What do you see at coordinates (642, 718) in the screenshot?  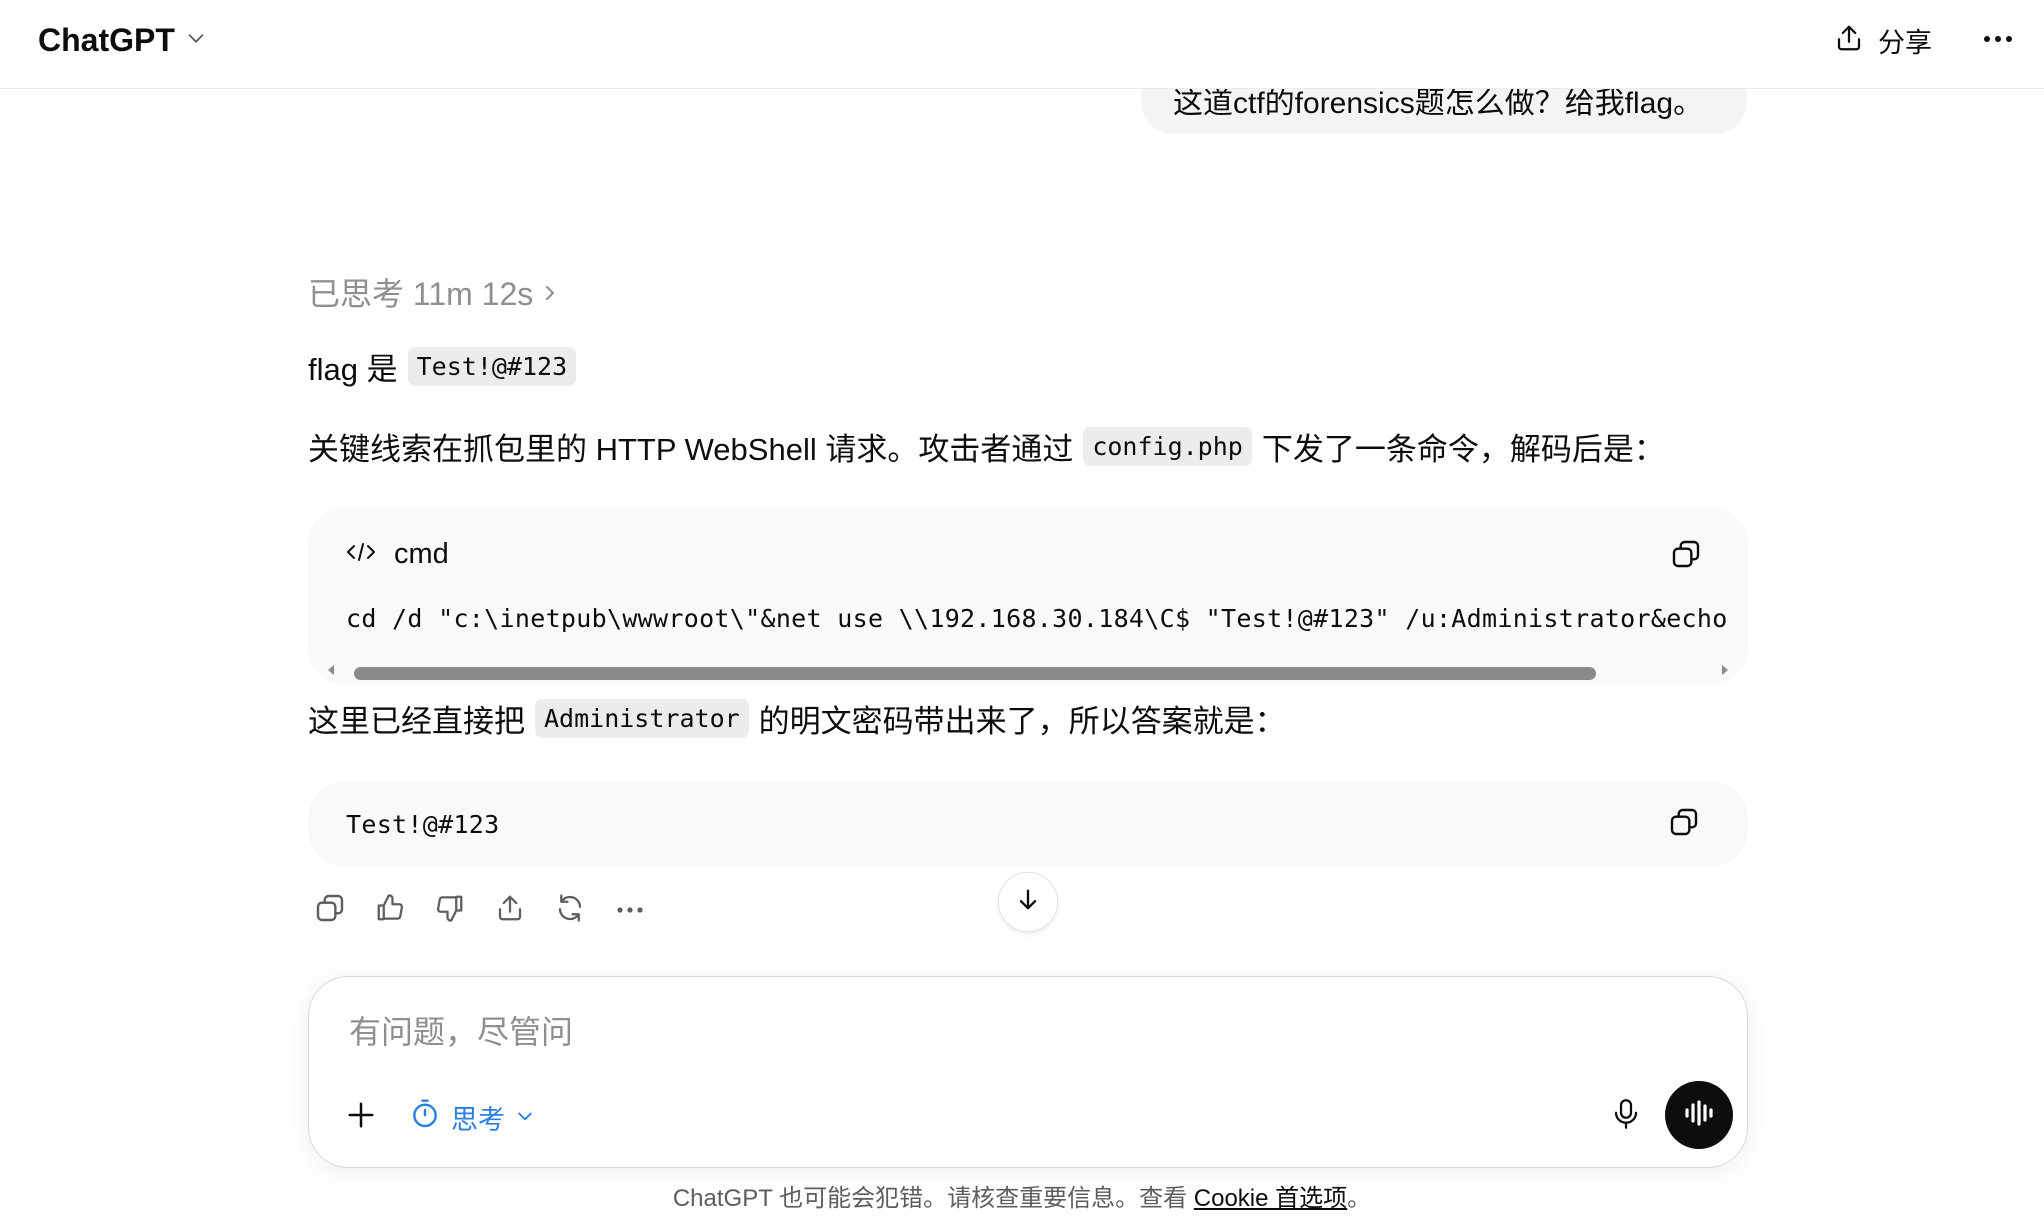 I see `inline-code-administrator: Administrator` at bounding box center [642, 718].